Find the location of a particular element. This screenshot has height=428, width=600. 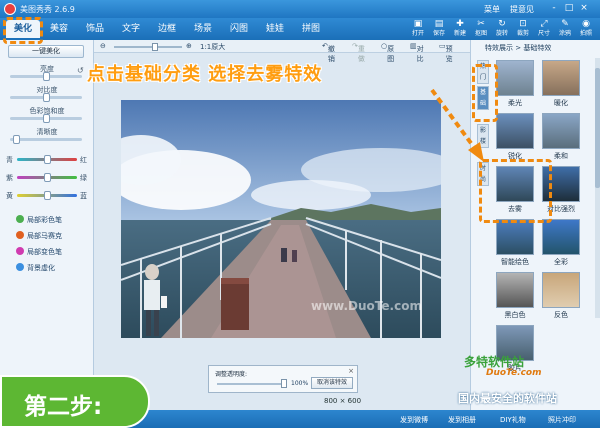

diy-gift-link: DIY礼物 is located at coordinates (513, 420).